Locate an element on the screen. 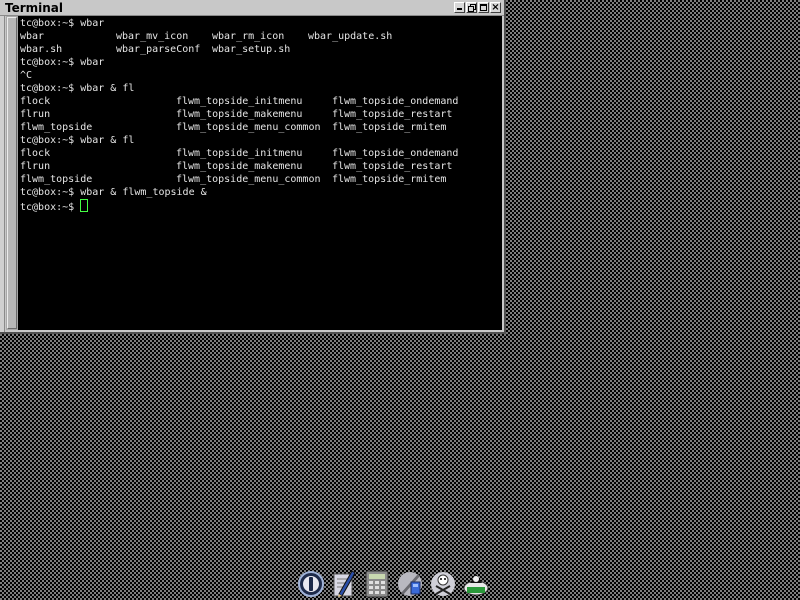 This screenshot has width=800, height=600. dock-item-mount-tool is located at coordinates (476, 582).